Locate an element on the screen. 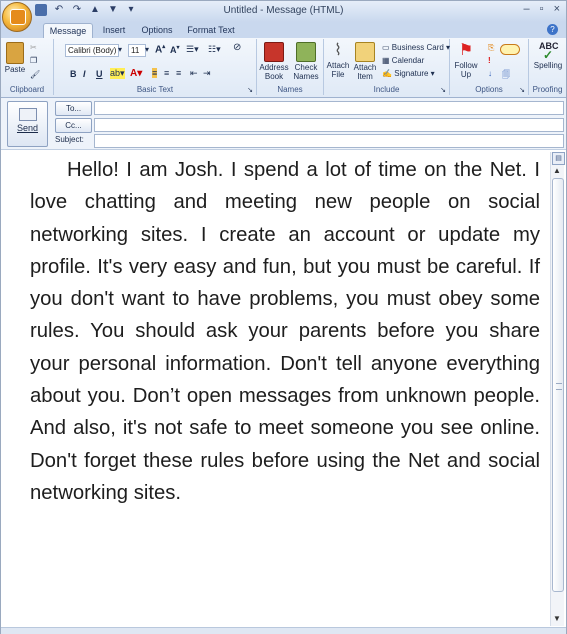 The width and height of the screenshot is (567, 634). send-label: Send is located at coordinates (27, 128).